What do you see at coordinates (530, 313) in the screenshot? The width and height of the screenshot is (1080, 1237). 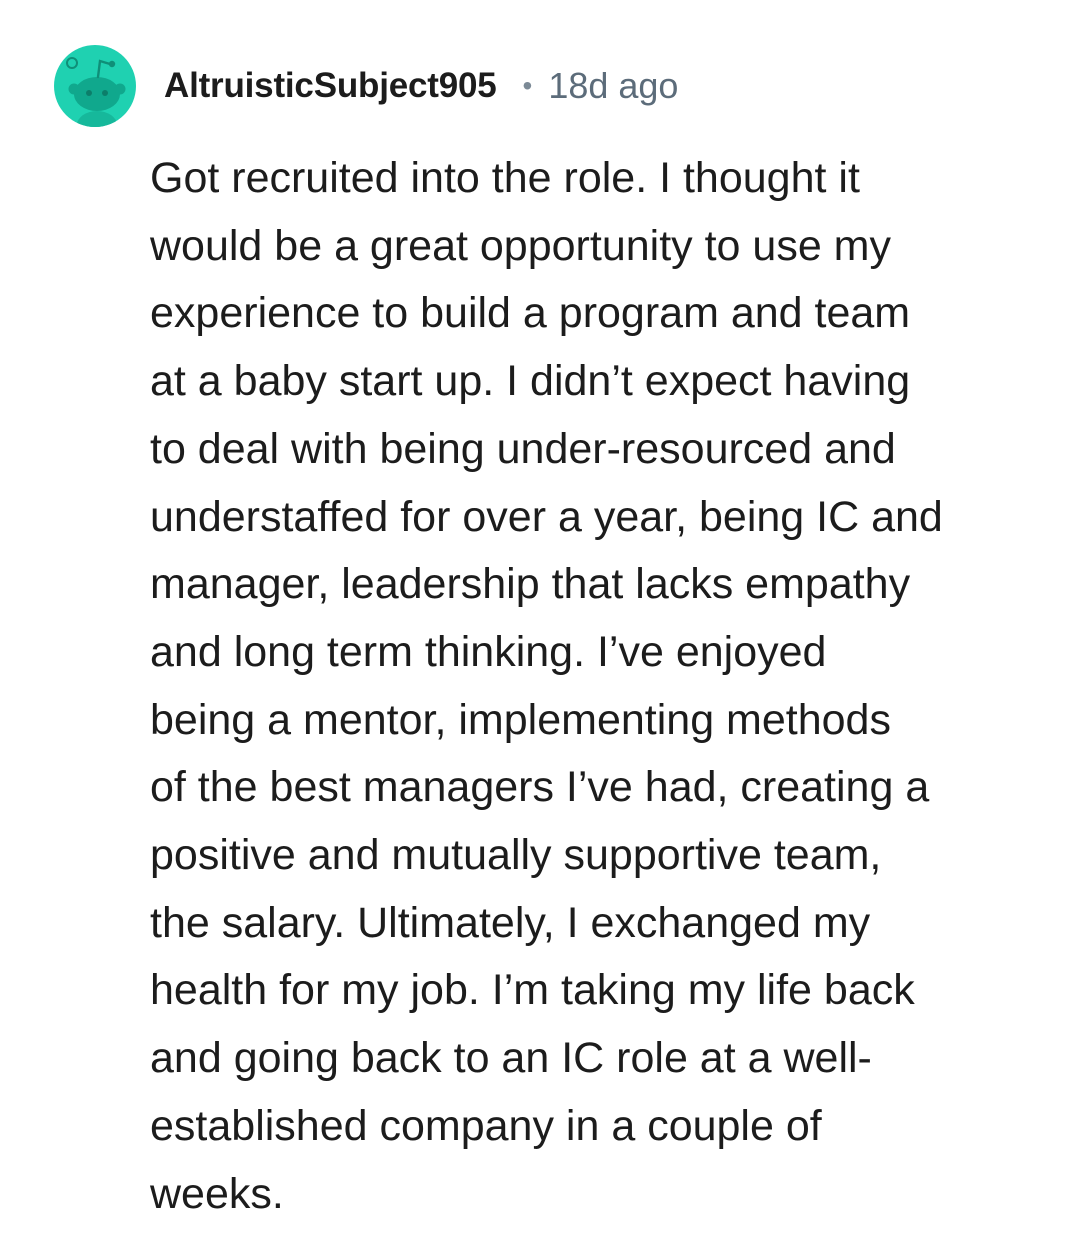 I see `comment-body-line: experience to build a program and team` at bounding box center [530, 313].